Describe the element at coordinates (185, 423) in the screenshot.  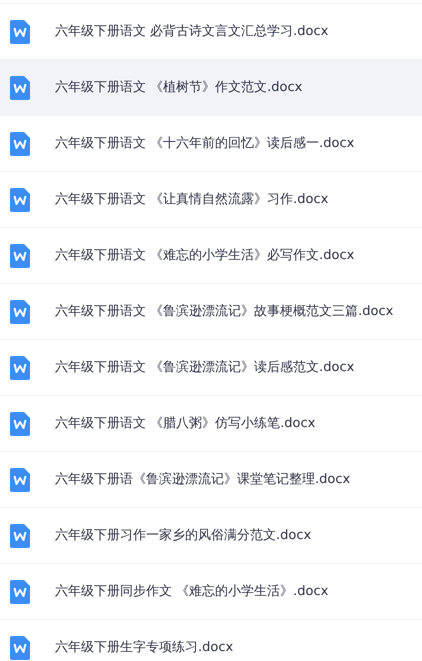
I see `file-name: 六年级下册语文 《腊八粥》仿写小练笔.docx` at that location.